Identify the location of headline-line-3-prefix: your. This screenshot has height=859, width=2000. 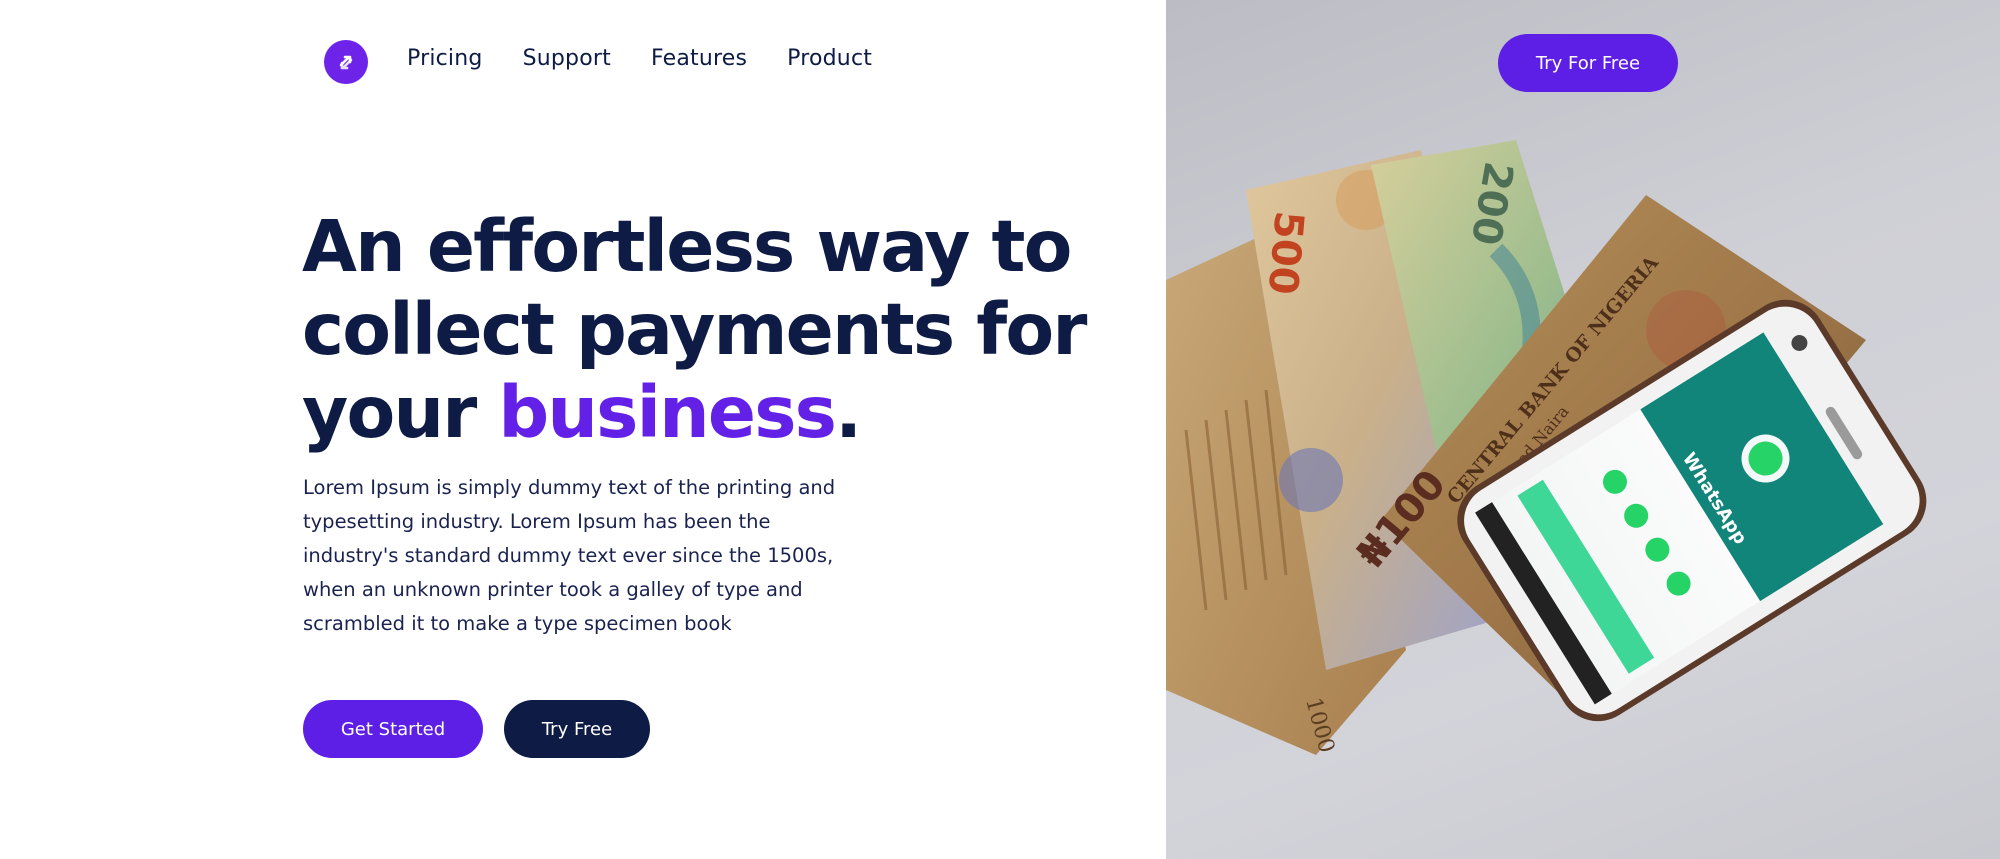
(400, 412).